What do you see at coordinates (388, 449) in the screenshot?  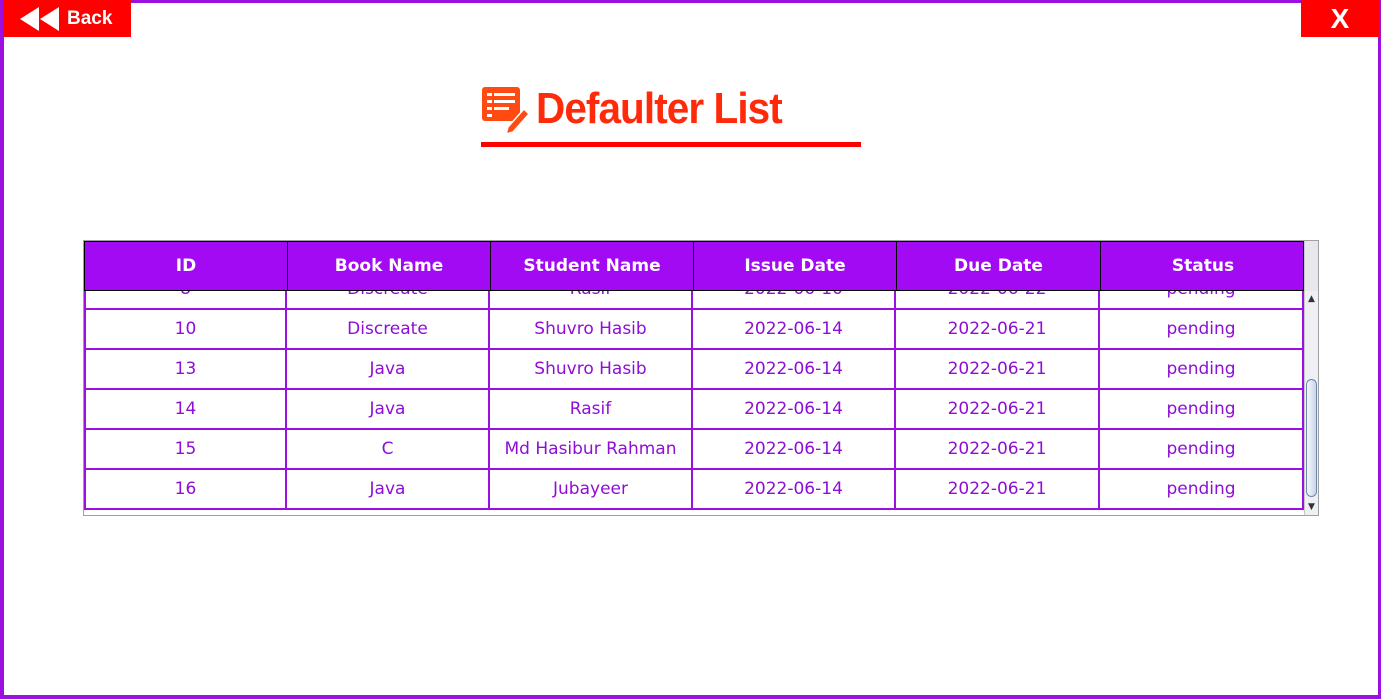 I see `cell-book-name: C` at bounding box center [388, 449].